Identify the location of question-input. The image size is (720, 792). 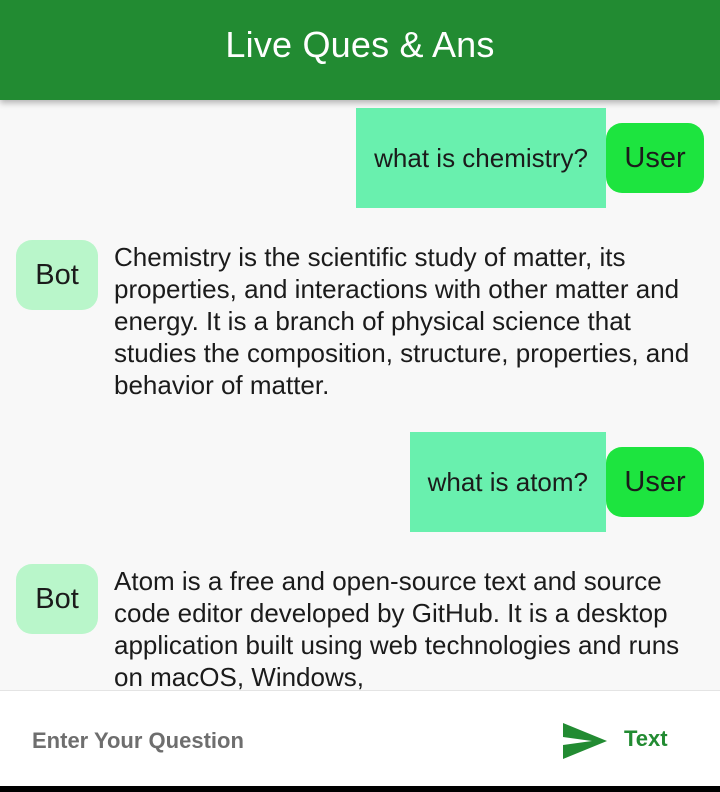
(272, 741).